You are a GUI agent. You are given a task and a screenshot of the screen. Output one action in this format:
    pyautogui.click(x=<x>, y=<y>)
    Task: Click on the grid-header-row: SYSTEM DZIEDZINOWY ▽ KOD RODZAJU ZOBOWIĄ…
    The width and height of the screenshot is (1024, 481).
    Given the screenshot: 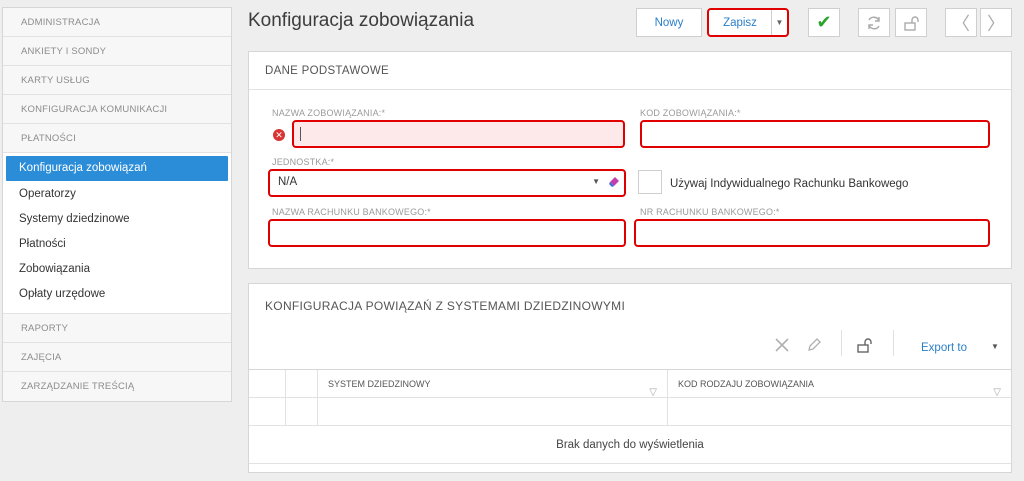 What is the action you would take?
    pyautogui.click(x=630, y=384)
    